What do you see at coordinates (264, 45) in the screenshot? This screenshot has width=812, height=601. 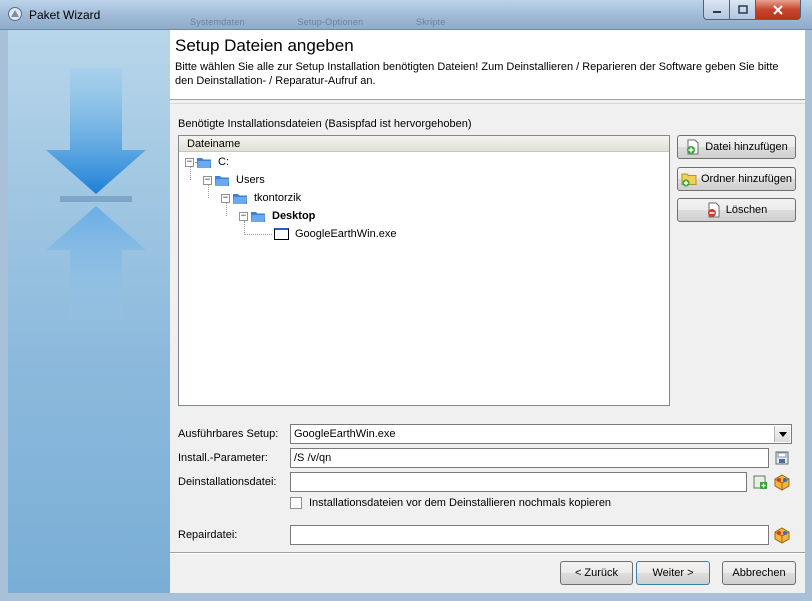 I see `page-title: Setup Dateien angeben` at bounding box center [264, 45].